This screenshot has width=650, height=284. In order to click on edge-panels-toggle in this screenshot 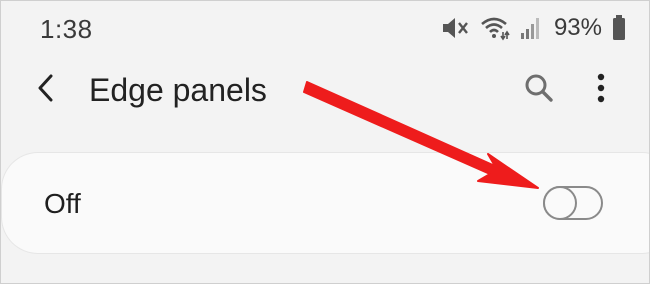, I will do `click(573, 203)`.